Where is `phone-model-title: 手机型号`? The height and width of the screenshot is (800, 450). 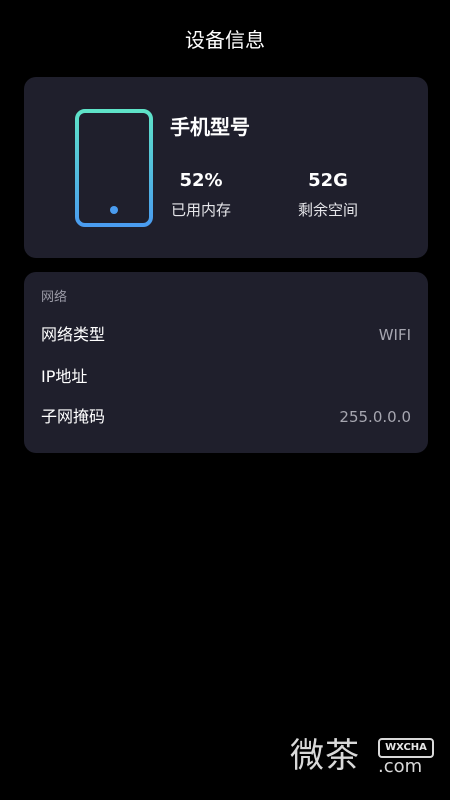
phone-model-title: 手机型号 is located at coordinates (210, 127).